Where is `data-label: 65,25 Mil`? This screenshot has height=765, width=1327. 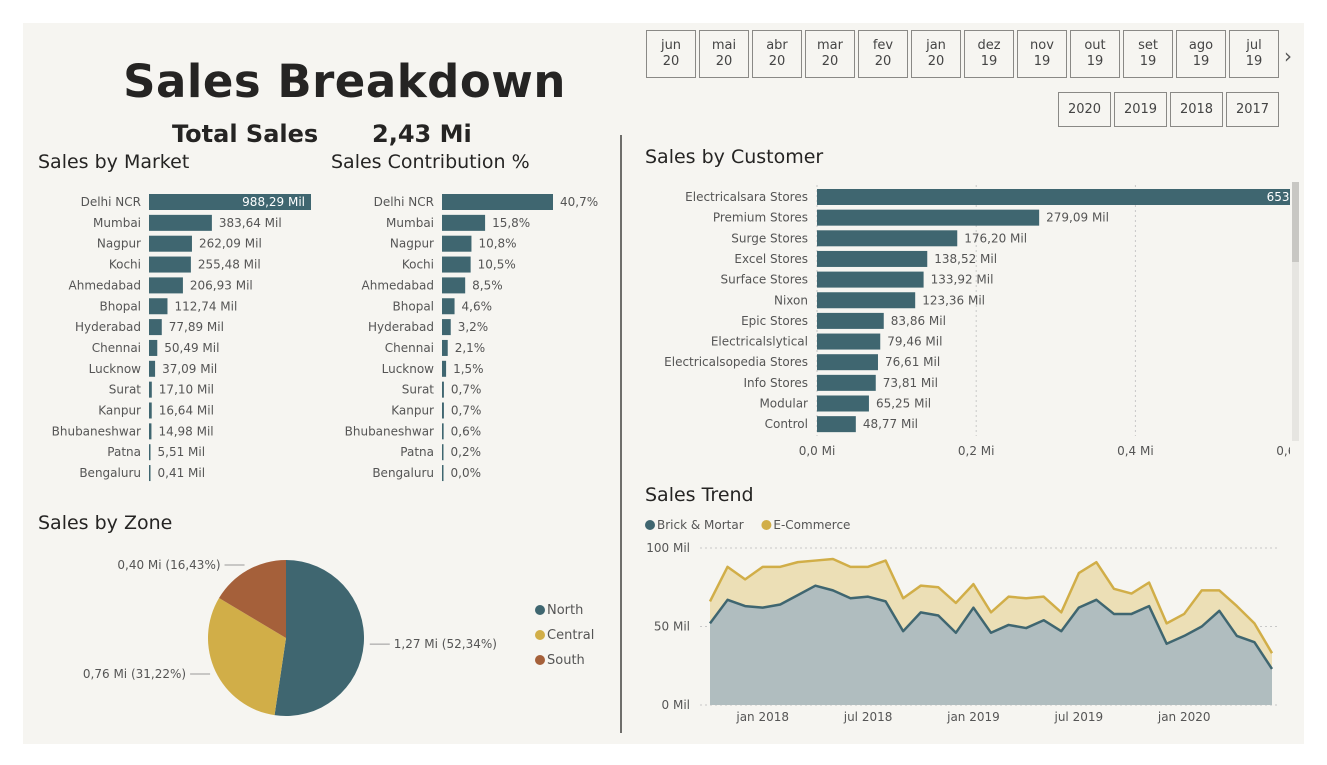 data-label: 65,25 Mil is located at coordinates (903, 404).